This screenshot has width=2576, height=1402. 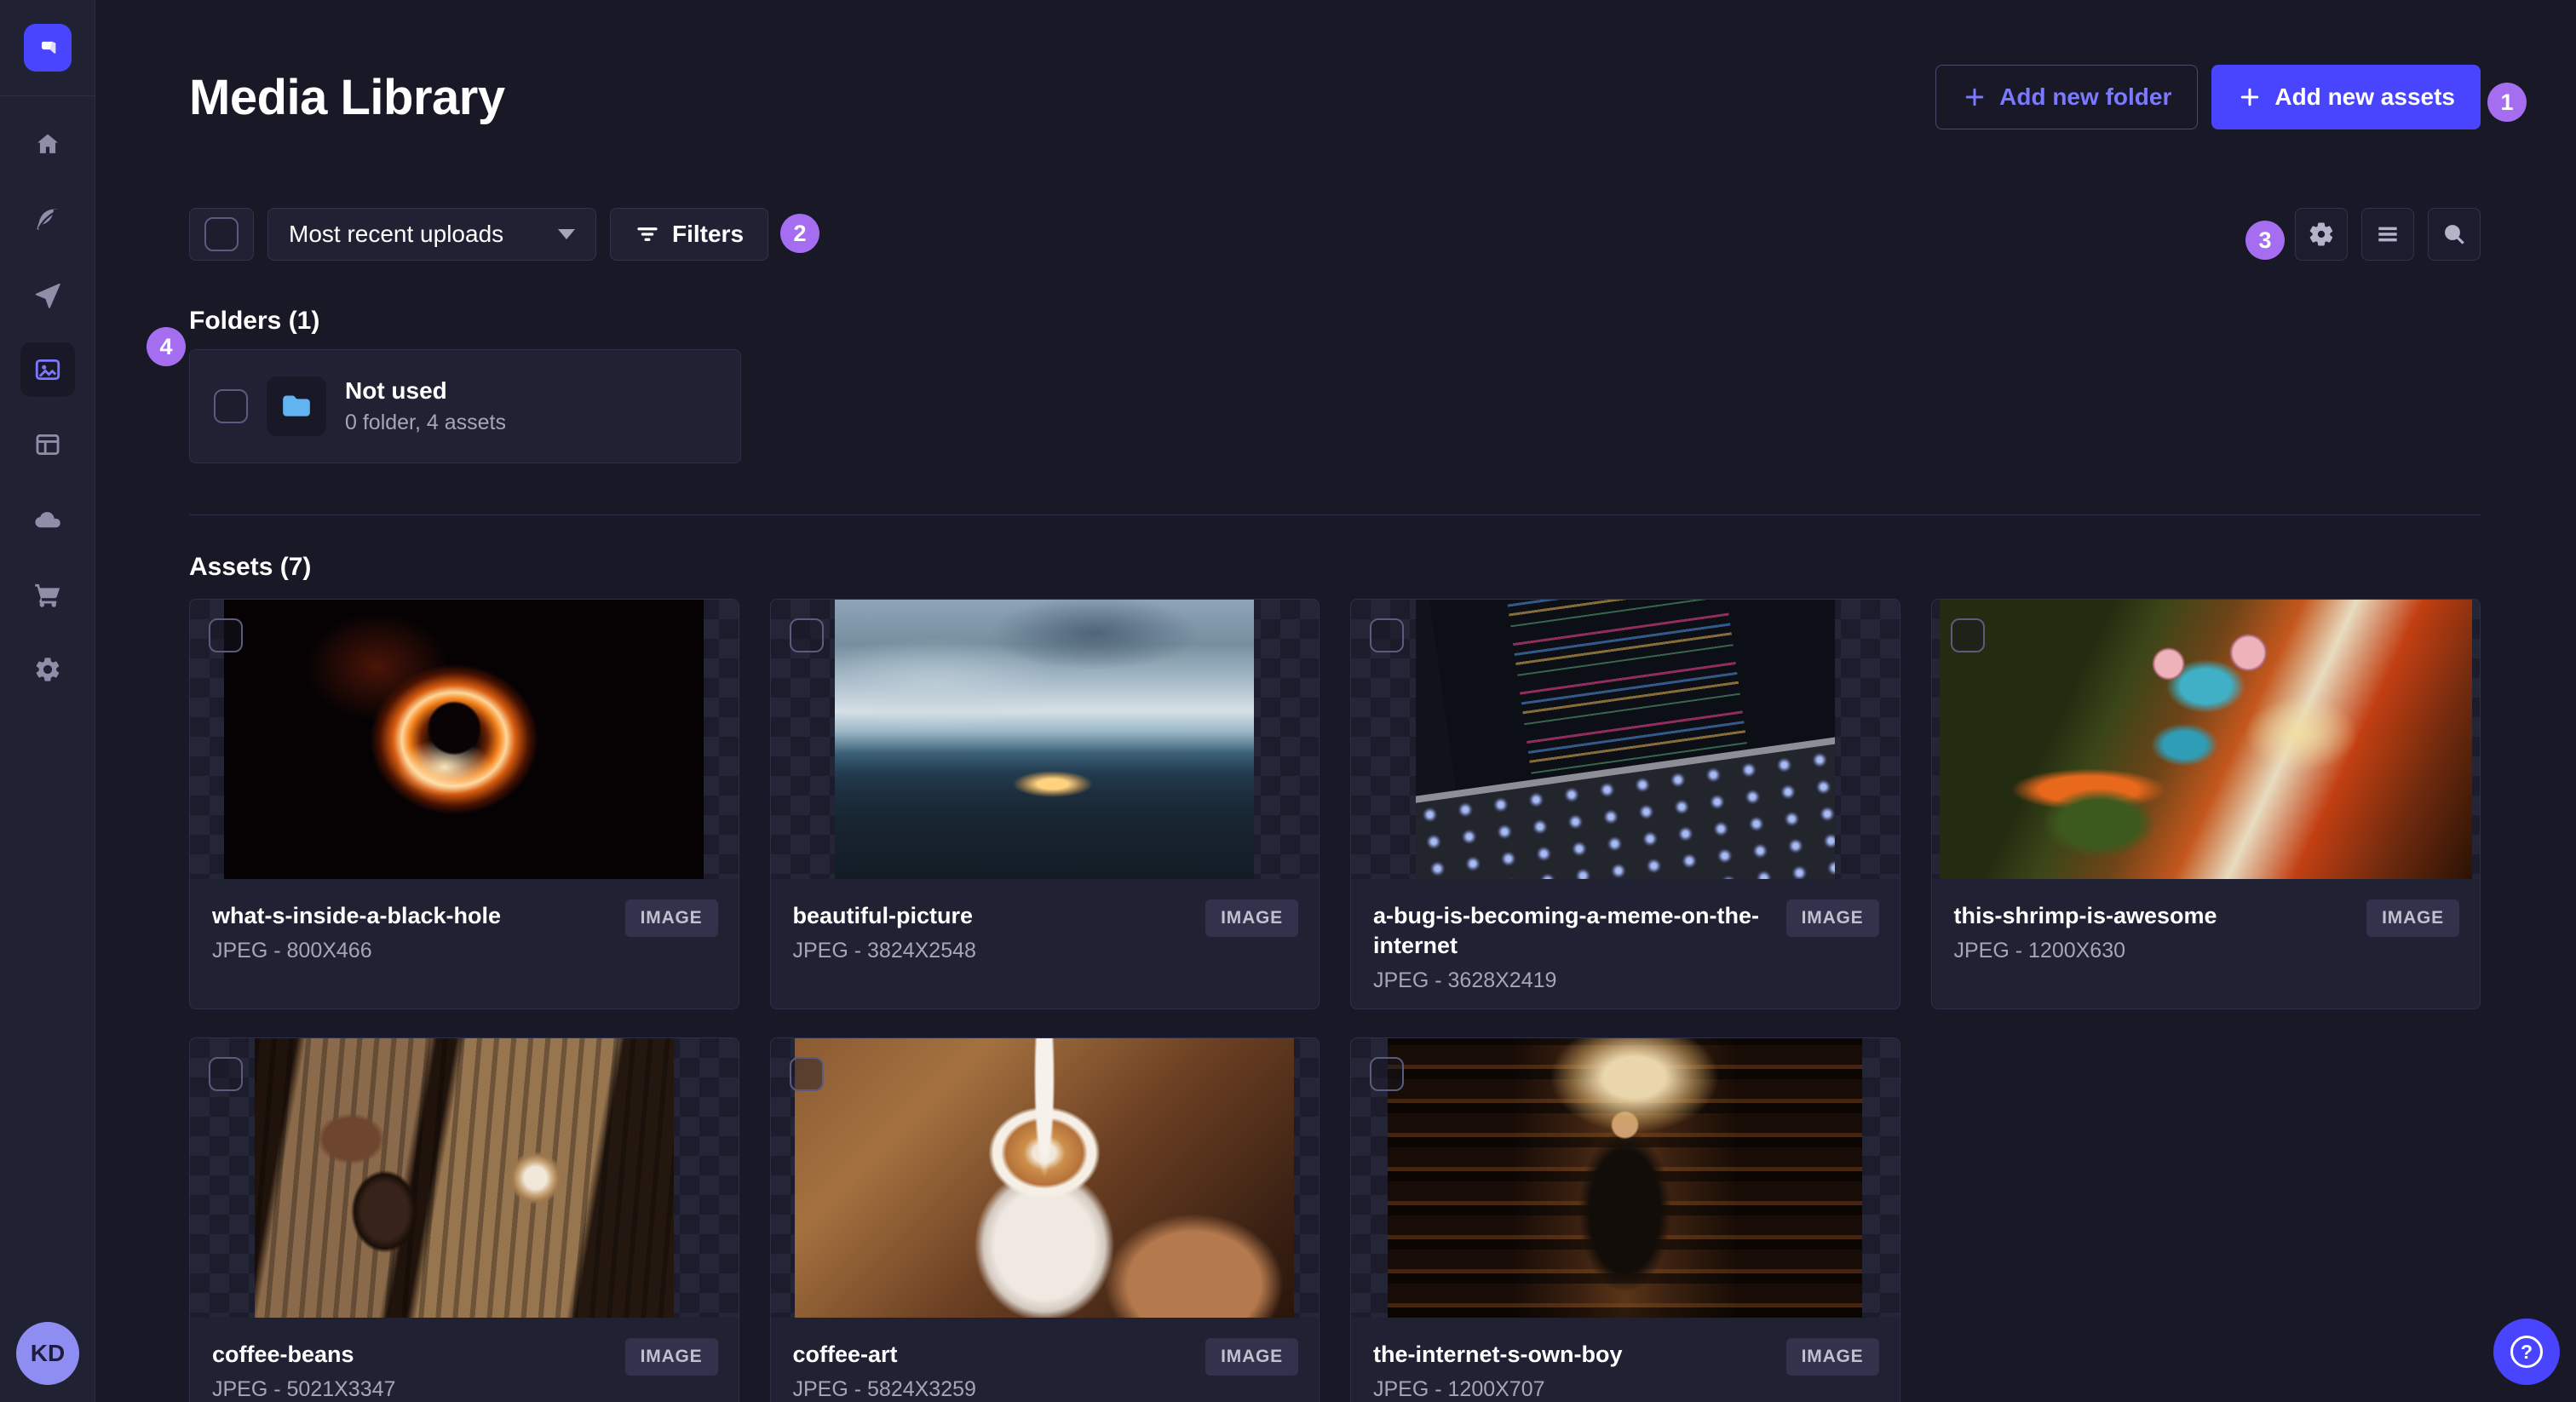 What do you see at coordinates (304, 1389) in the screenshot?
I see `asset-meta: JPEG - 5021X3347` at bounding box center [304, 1389].